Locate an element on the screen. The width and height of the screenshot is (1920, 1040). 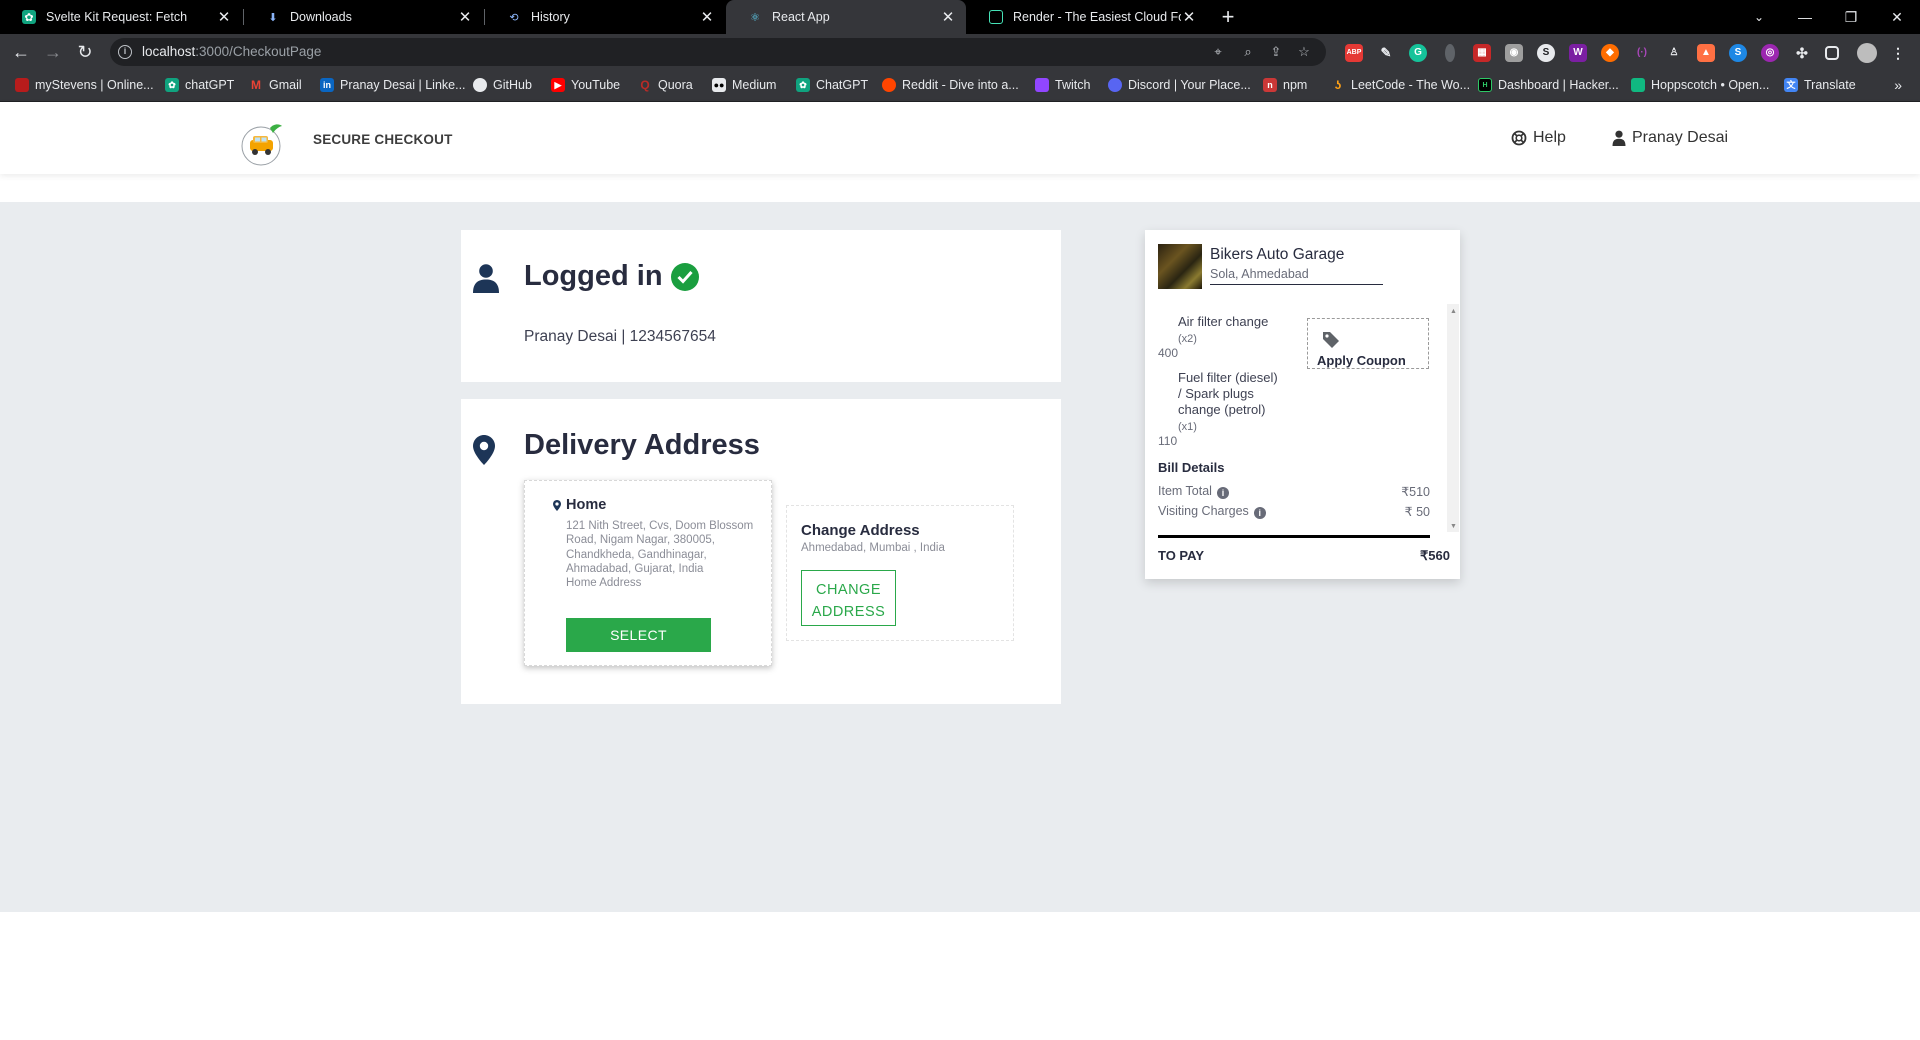
tab-downloads: ⬇ Downloads ✕ is located at coordinates (363, 17).